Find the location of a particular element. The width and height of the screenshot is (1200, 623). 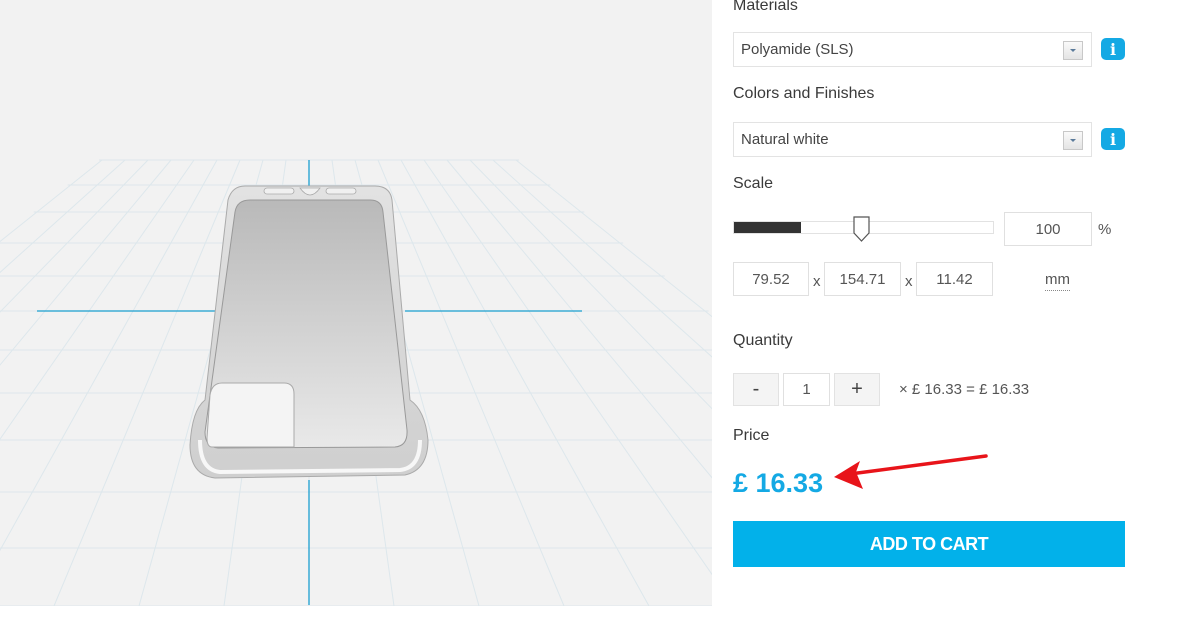

materials-label: Materials is located at coordinates (765, 7).